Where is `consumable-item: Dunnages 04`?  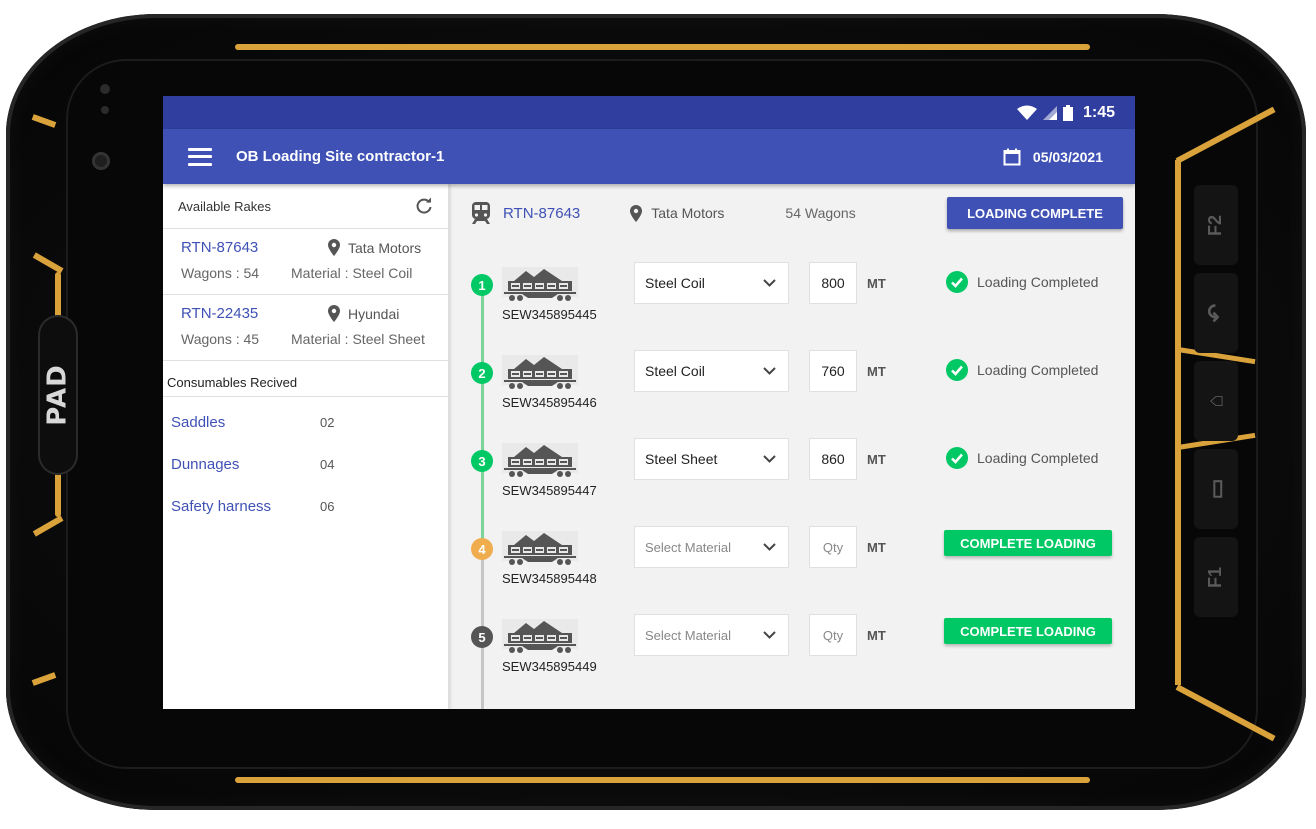 consumable-item: Dunnages 04 is located at coordinates (305, 464).